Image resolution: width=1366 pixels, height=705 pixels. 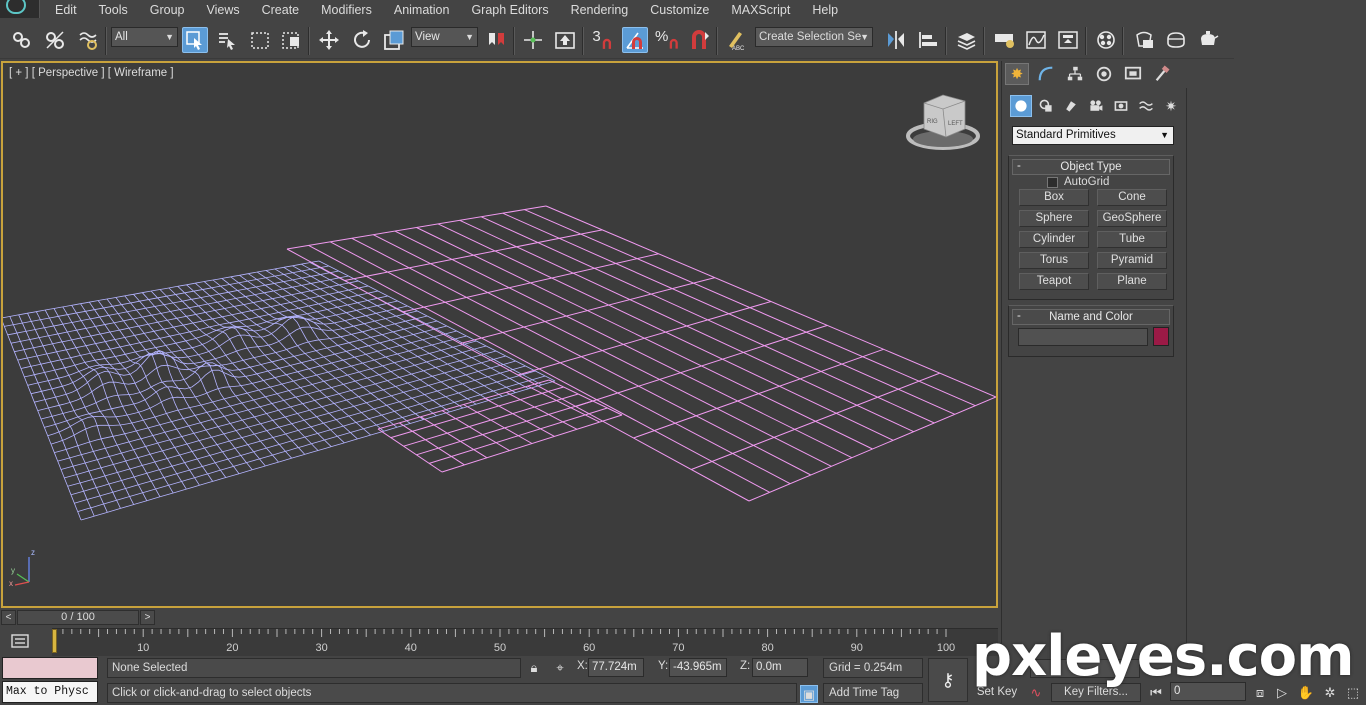 What do you see at coordinates (1132, 260) in the screenshot?
I see `pyramid-button: Pyramid` at bounding box center [1132, 260].